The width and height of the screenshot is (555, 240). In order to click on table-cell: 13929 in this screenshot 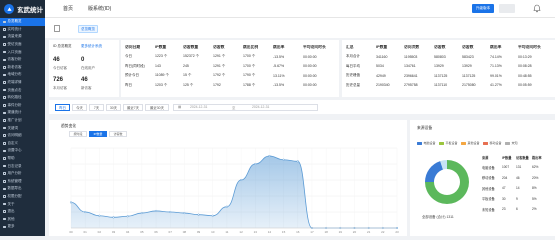, I will do `click(439, 66)`.